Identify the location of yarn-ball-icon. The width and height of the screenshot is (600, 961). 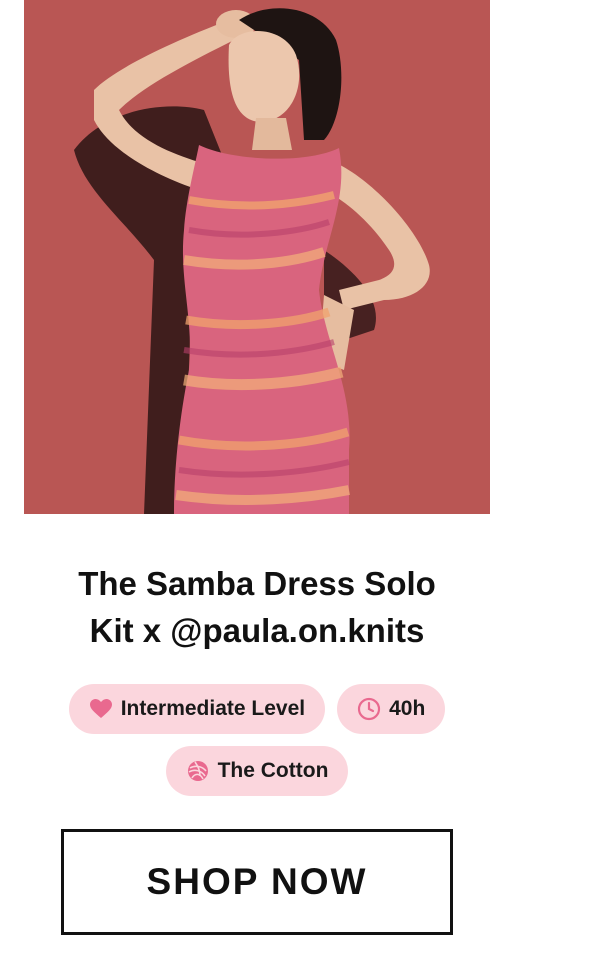
(198, 771).